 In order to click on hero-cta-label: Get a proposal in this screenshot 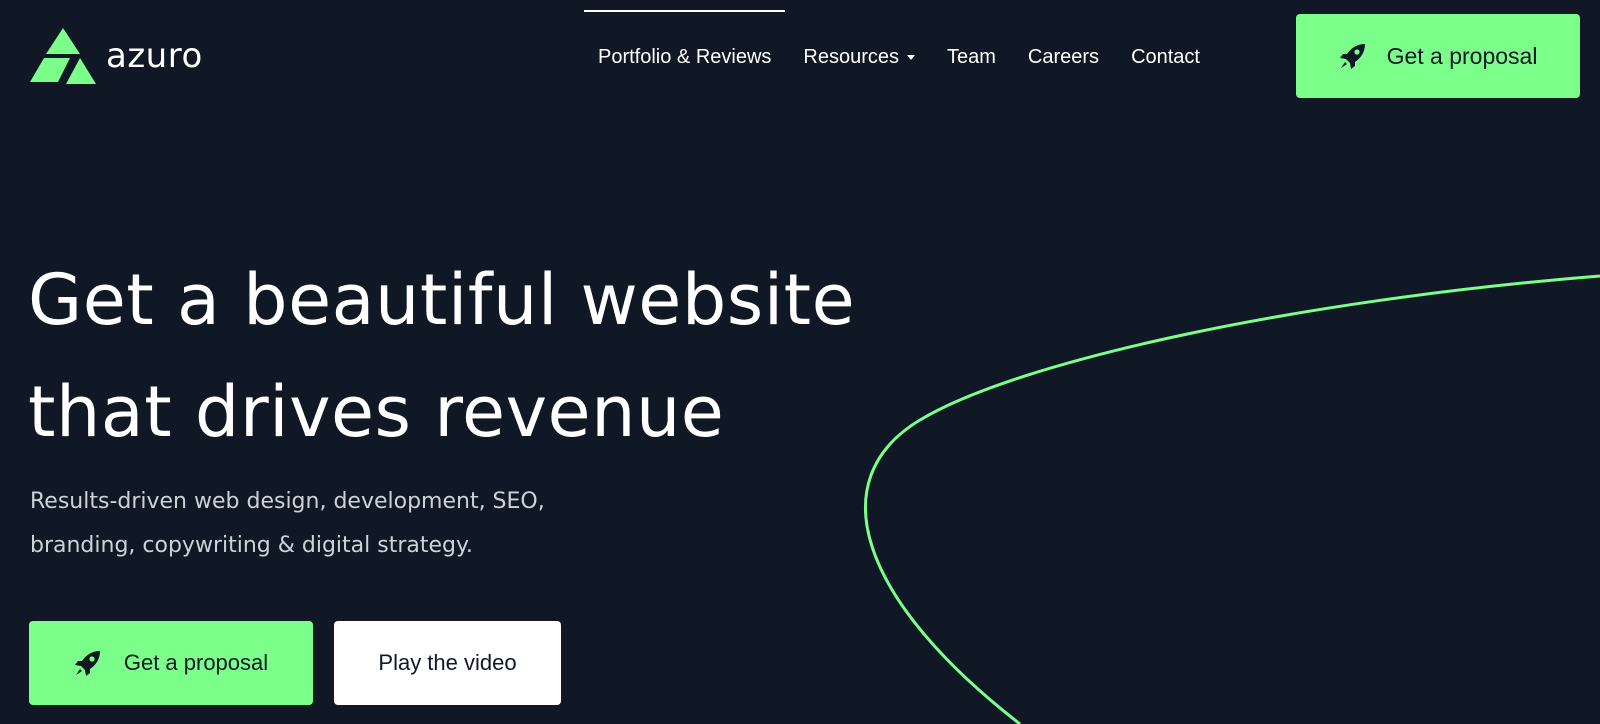, I will do `click(196, 662)`.